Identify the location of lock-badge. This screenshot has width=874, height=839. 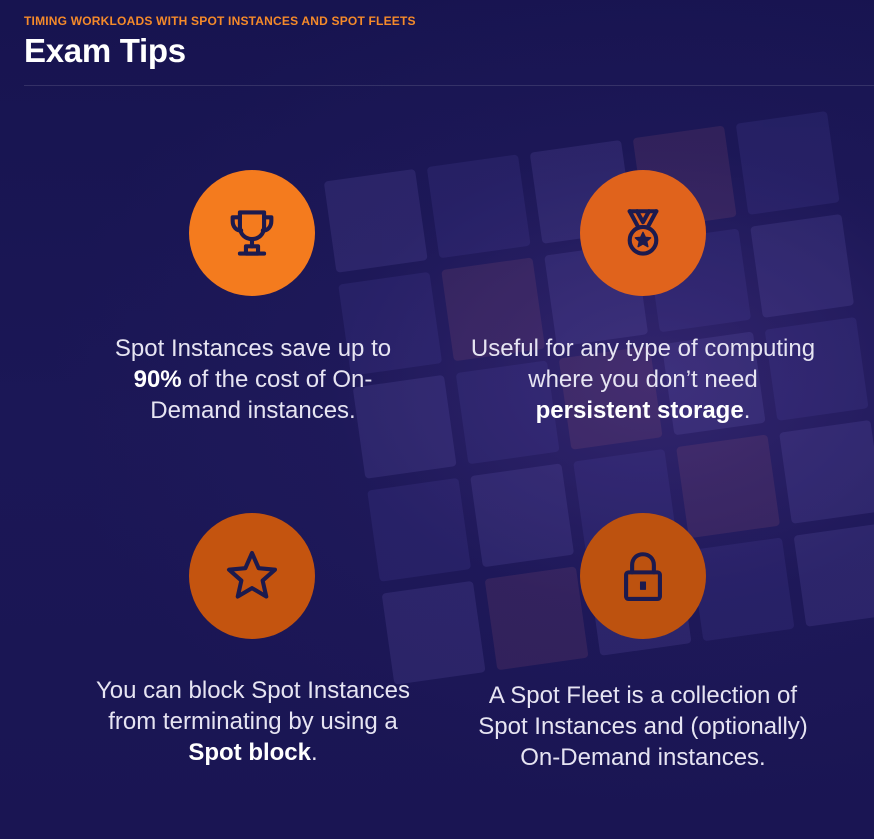
(643, 576).